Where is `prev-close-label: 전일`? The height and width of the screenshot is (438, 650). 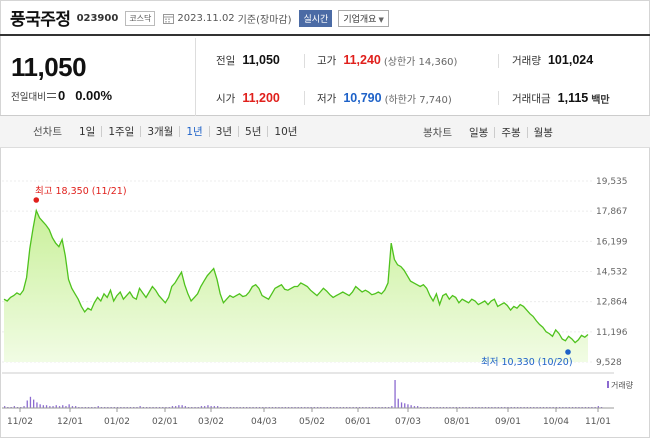 prev-close-label: 전일 is located at coordinates (226, 60).